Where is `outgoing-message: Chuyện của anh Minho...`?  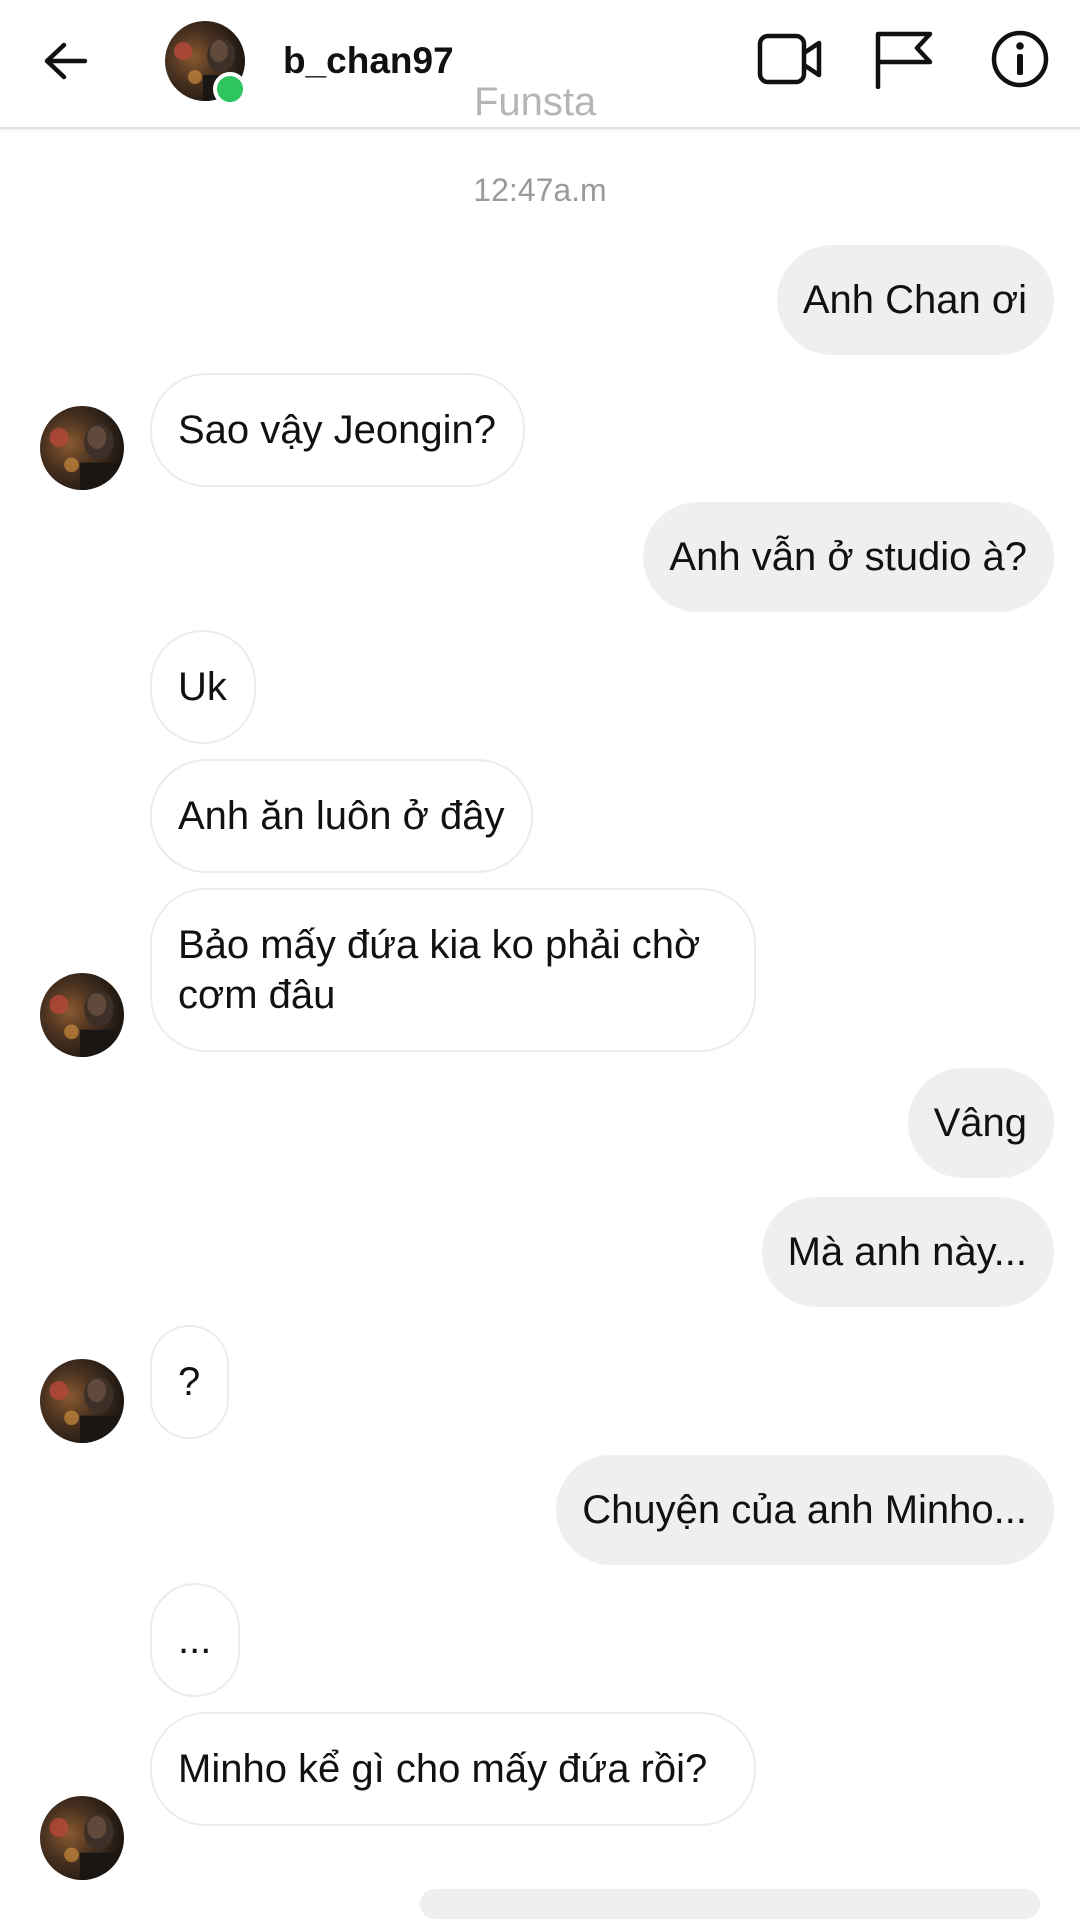 outgoing-message: Chuyện của anh Minho... is located at coordinates (805, 1510).